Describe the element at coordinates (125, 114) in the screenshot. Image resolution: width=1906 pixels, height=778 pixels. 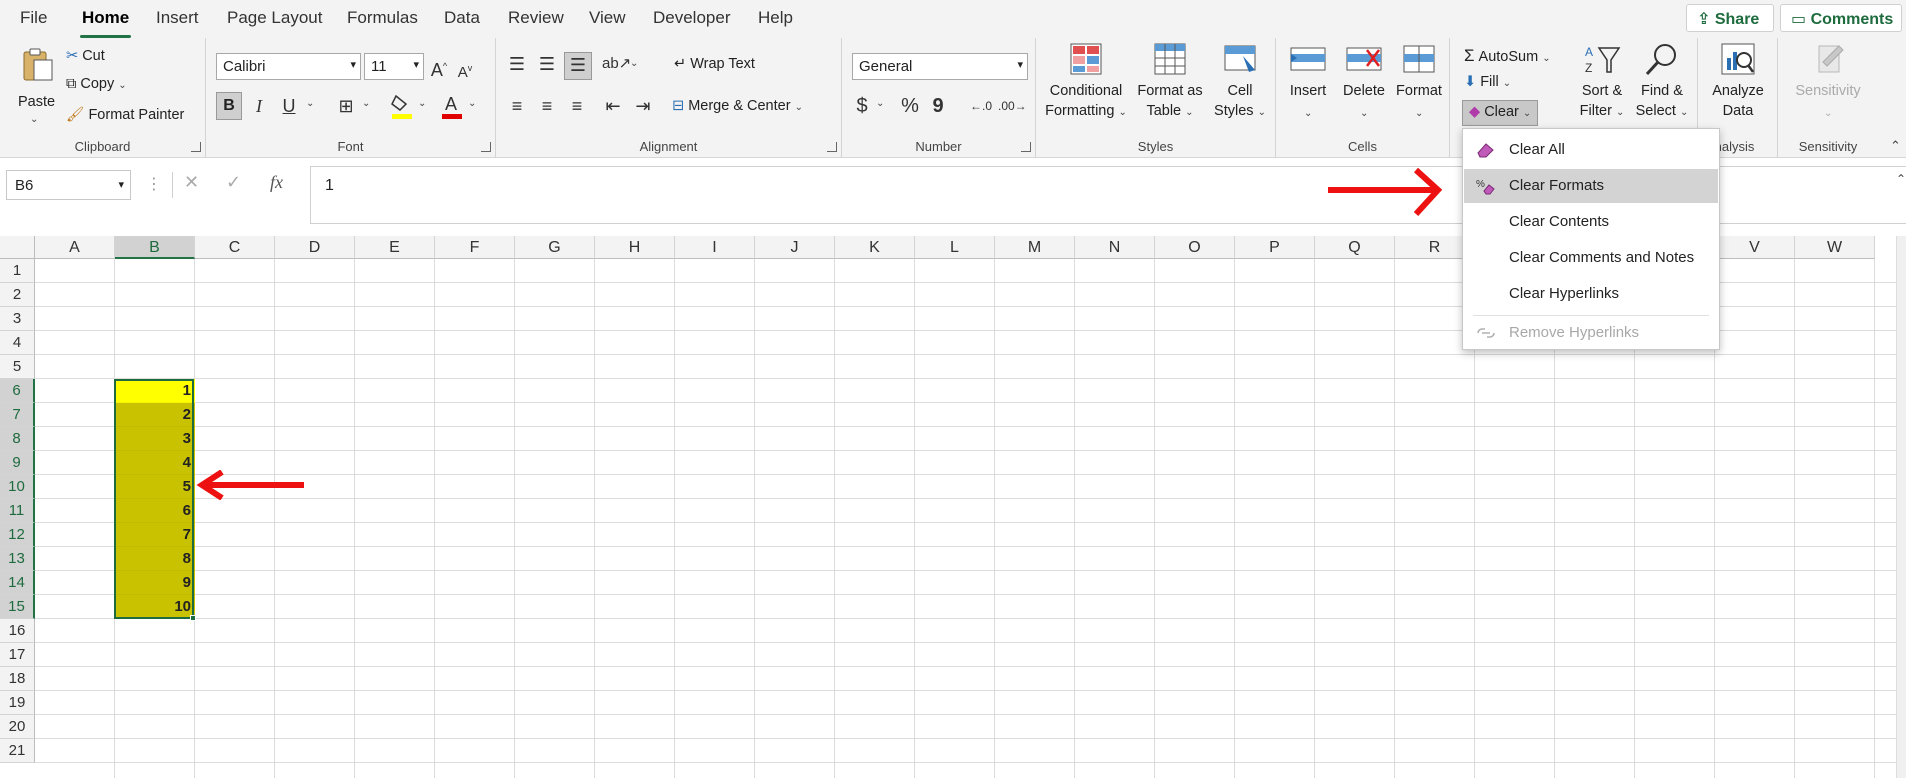
I see `format-painter-button: 🖌 Format Painter` at that location.